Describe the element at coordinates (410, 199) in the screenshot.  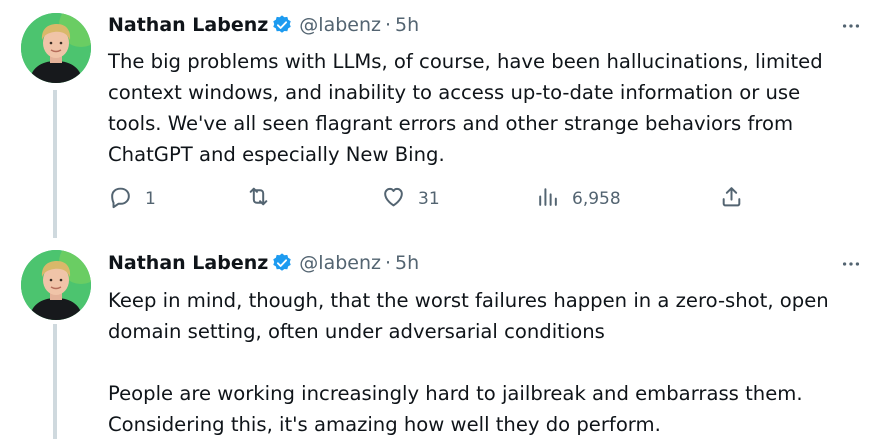
I see `like-button: 31` at that location.